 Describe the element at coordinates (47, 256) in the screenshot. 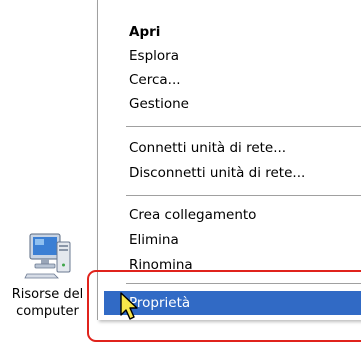

I see `my-computer-icon` at that location.